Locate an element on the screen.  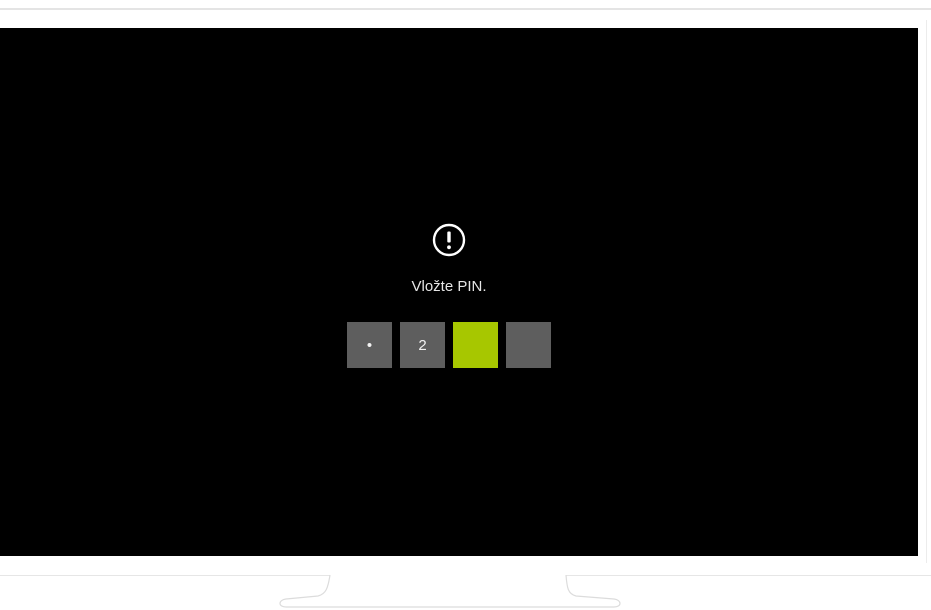
tv-stand is located at coordinates (450, 591).